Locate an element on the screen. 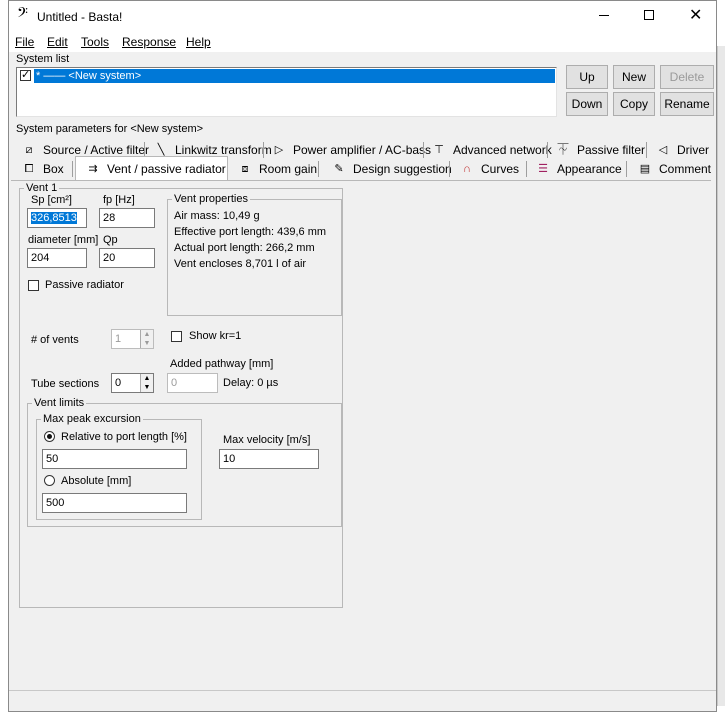  linkwitz-icon: ╲ is located at coordinates (161, 149).